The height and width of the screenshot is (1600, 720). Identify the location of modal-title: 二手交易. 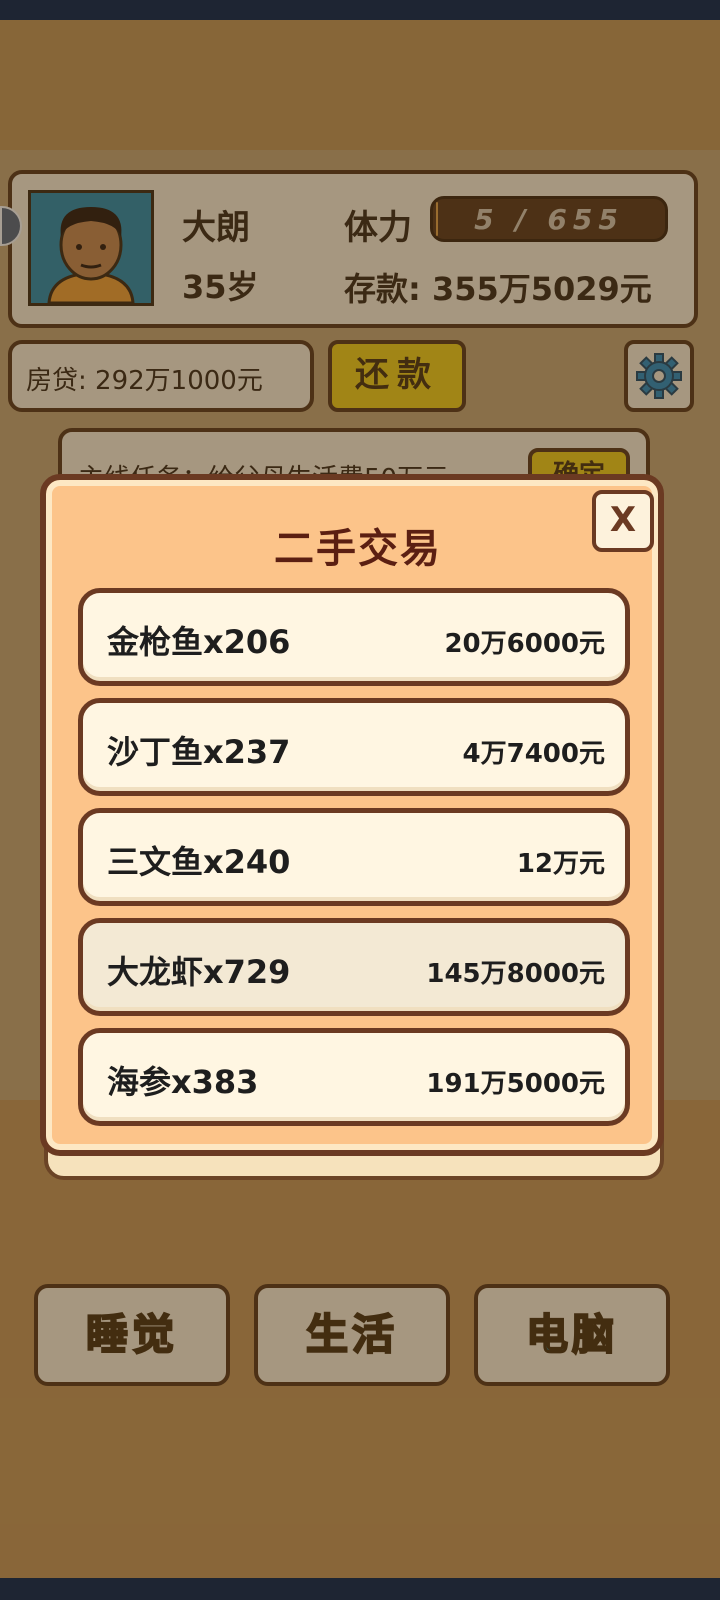
(358, 549).